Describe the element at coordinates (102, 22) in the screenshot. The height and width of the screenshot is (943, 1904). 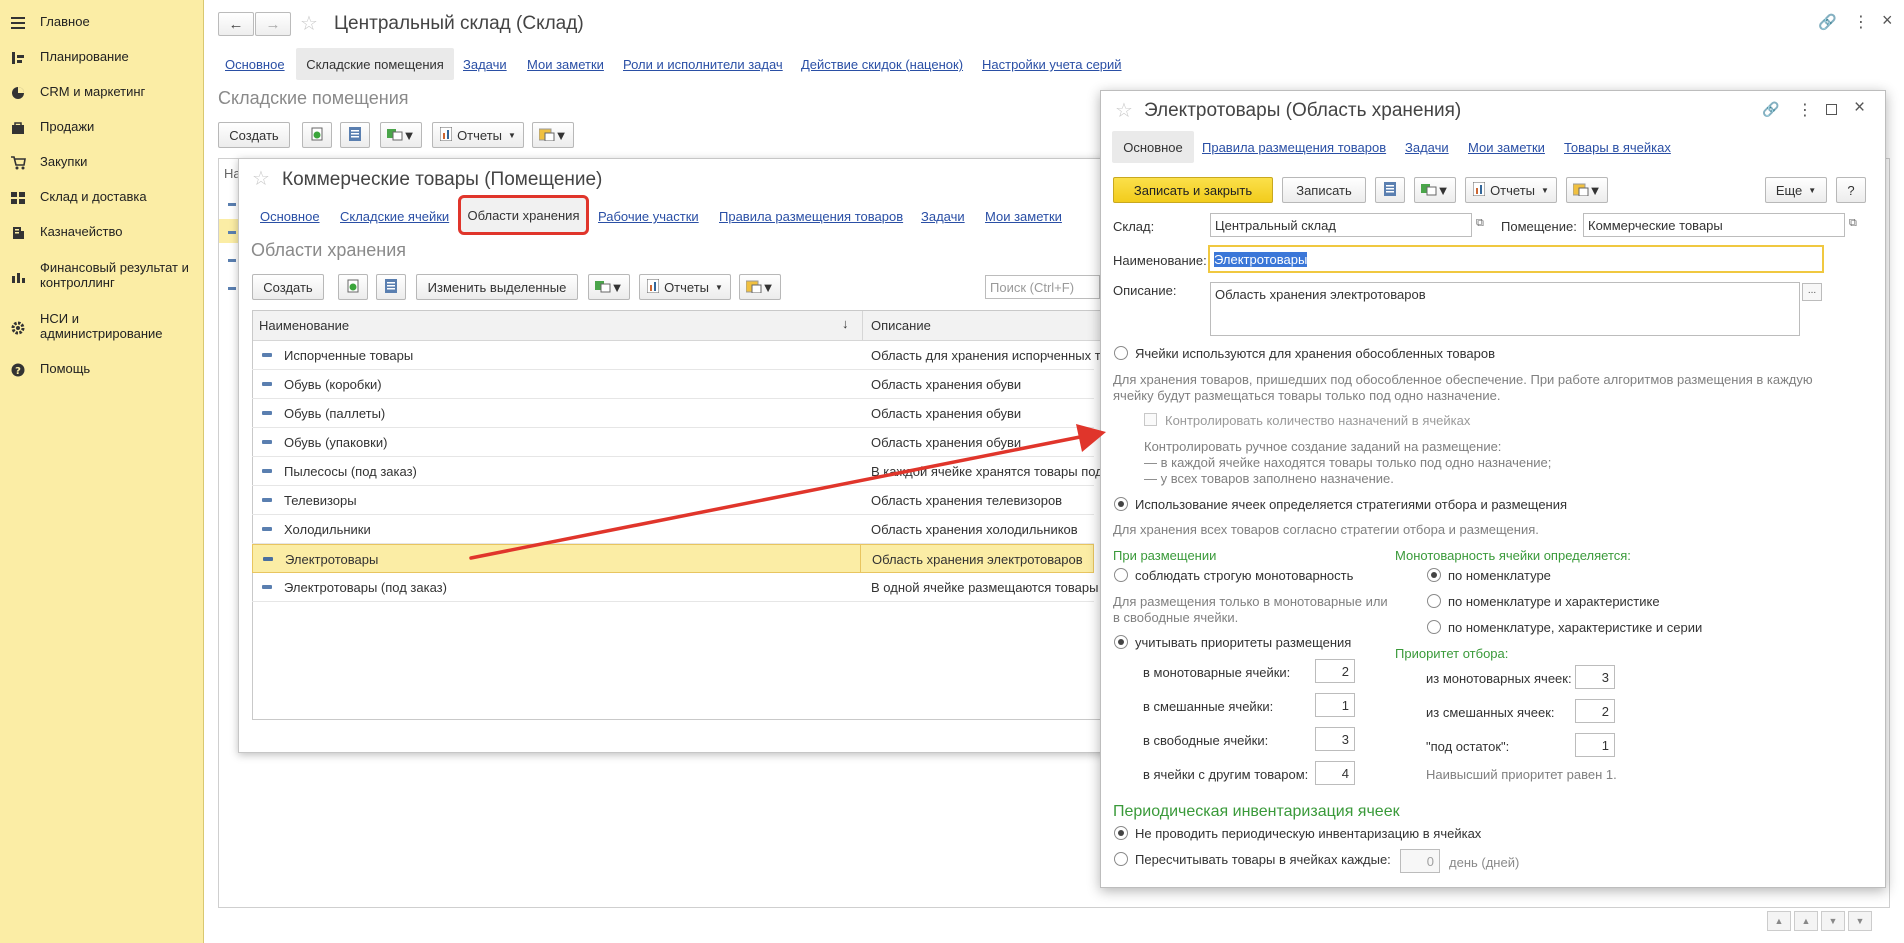
I see `sidebar-item-main: Главное` at that location.